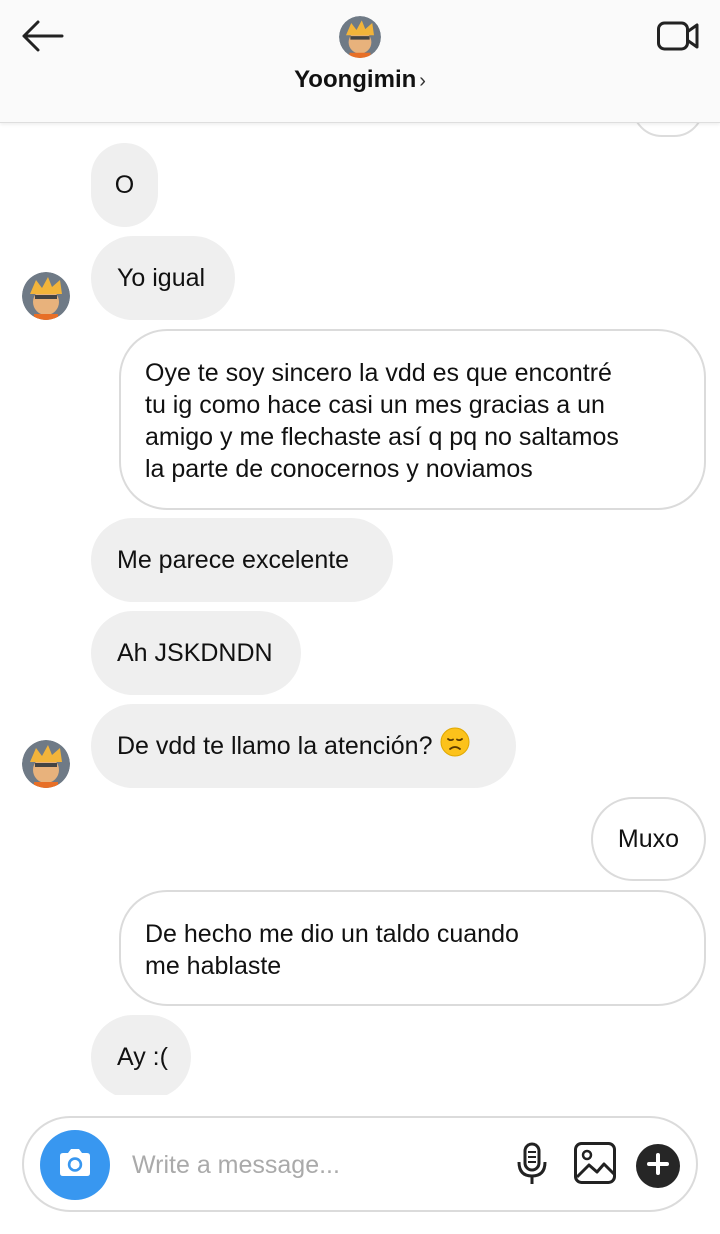 This screenshot has height=1234, width=720. I want to click on gallery-icon, so click(595, 1165).